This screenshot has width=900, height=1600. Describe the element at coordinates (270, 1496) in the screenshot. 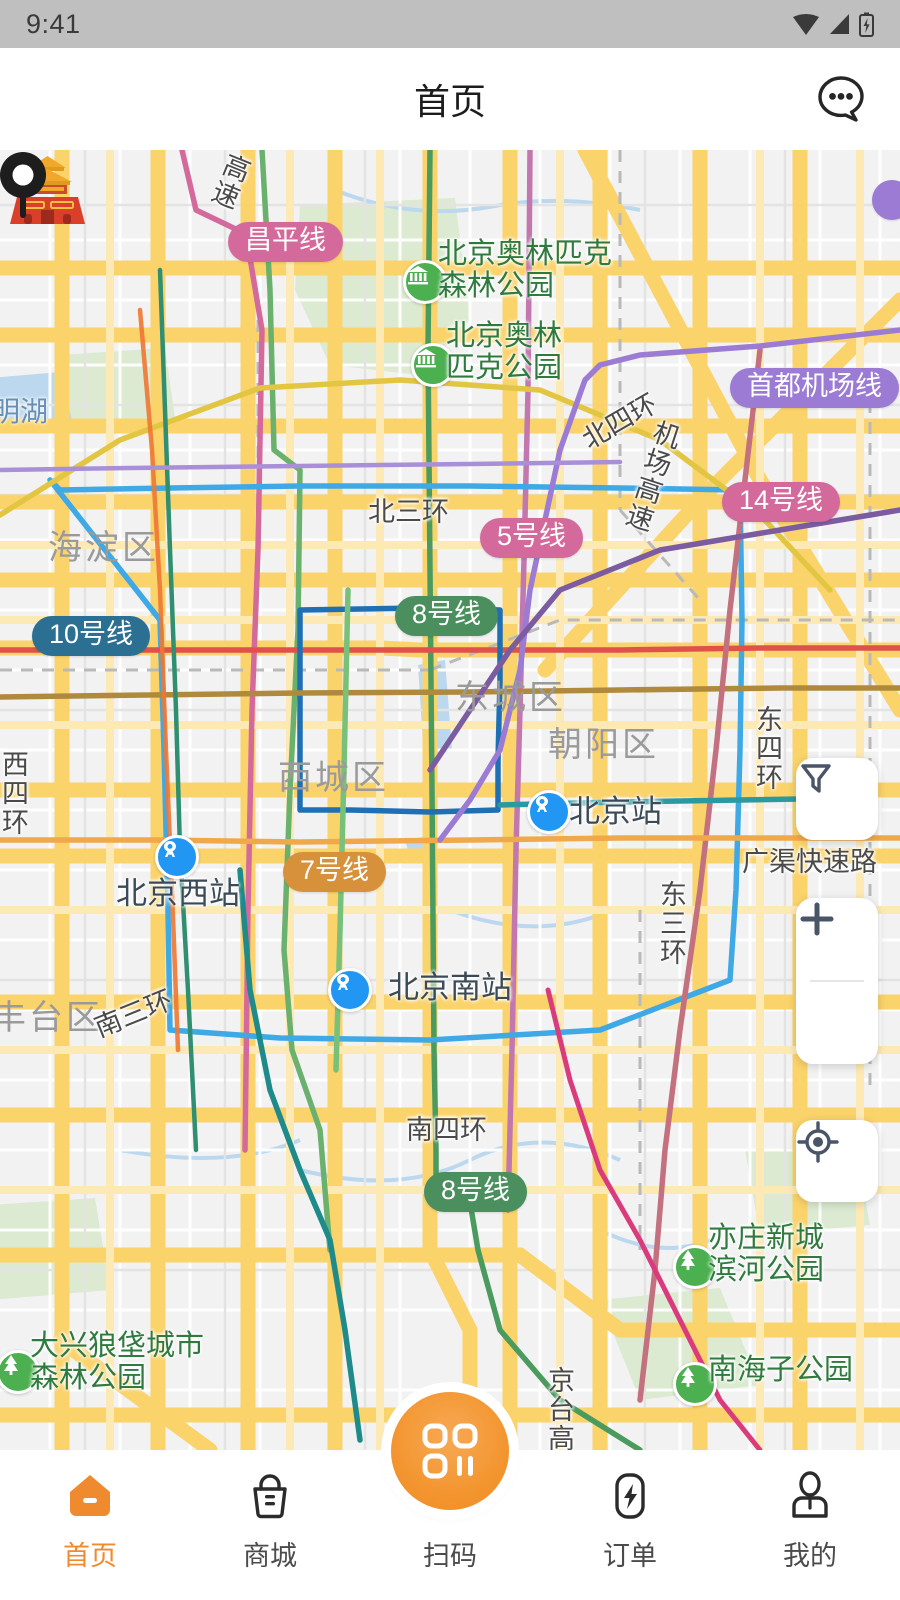

I see `shop-bag-icon` at that location.